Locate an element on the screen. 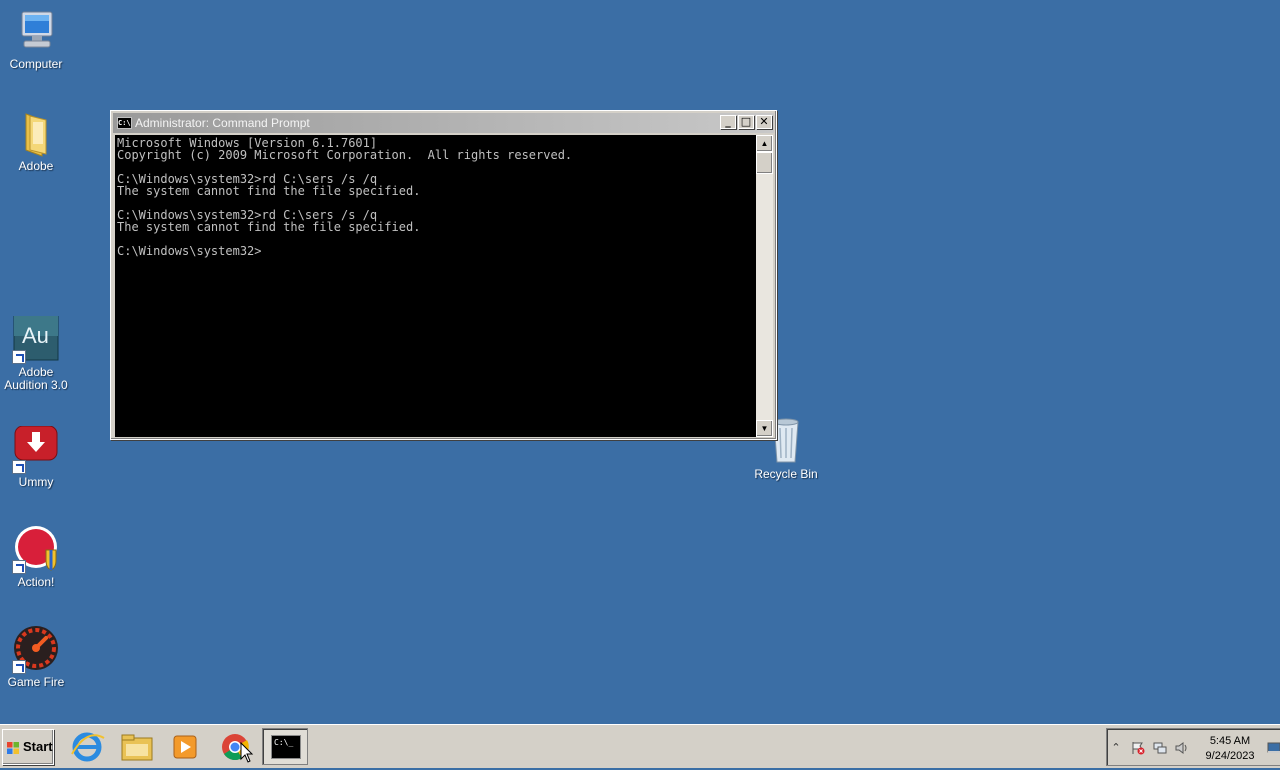 The image size is (1280, 770). desktop-icon-label: Recycle Bin is located at coordinates (786, 474).